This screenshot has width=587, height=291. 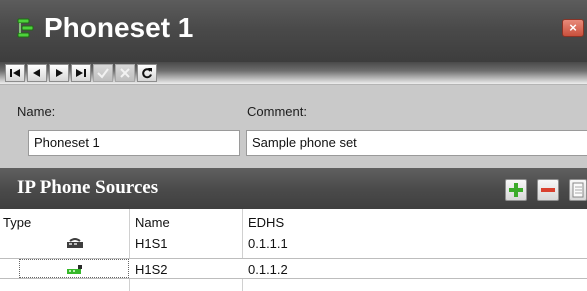 I want to click on remove-source-button, so click(x=548, y=190).